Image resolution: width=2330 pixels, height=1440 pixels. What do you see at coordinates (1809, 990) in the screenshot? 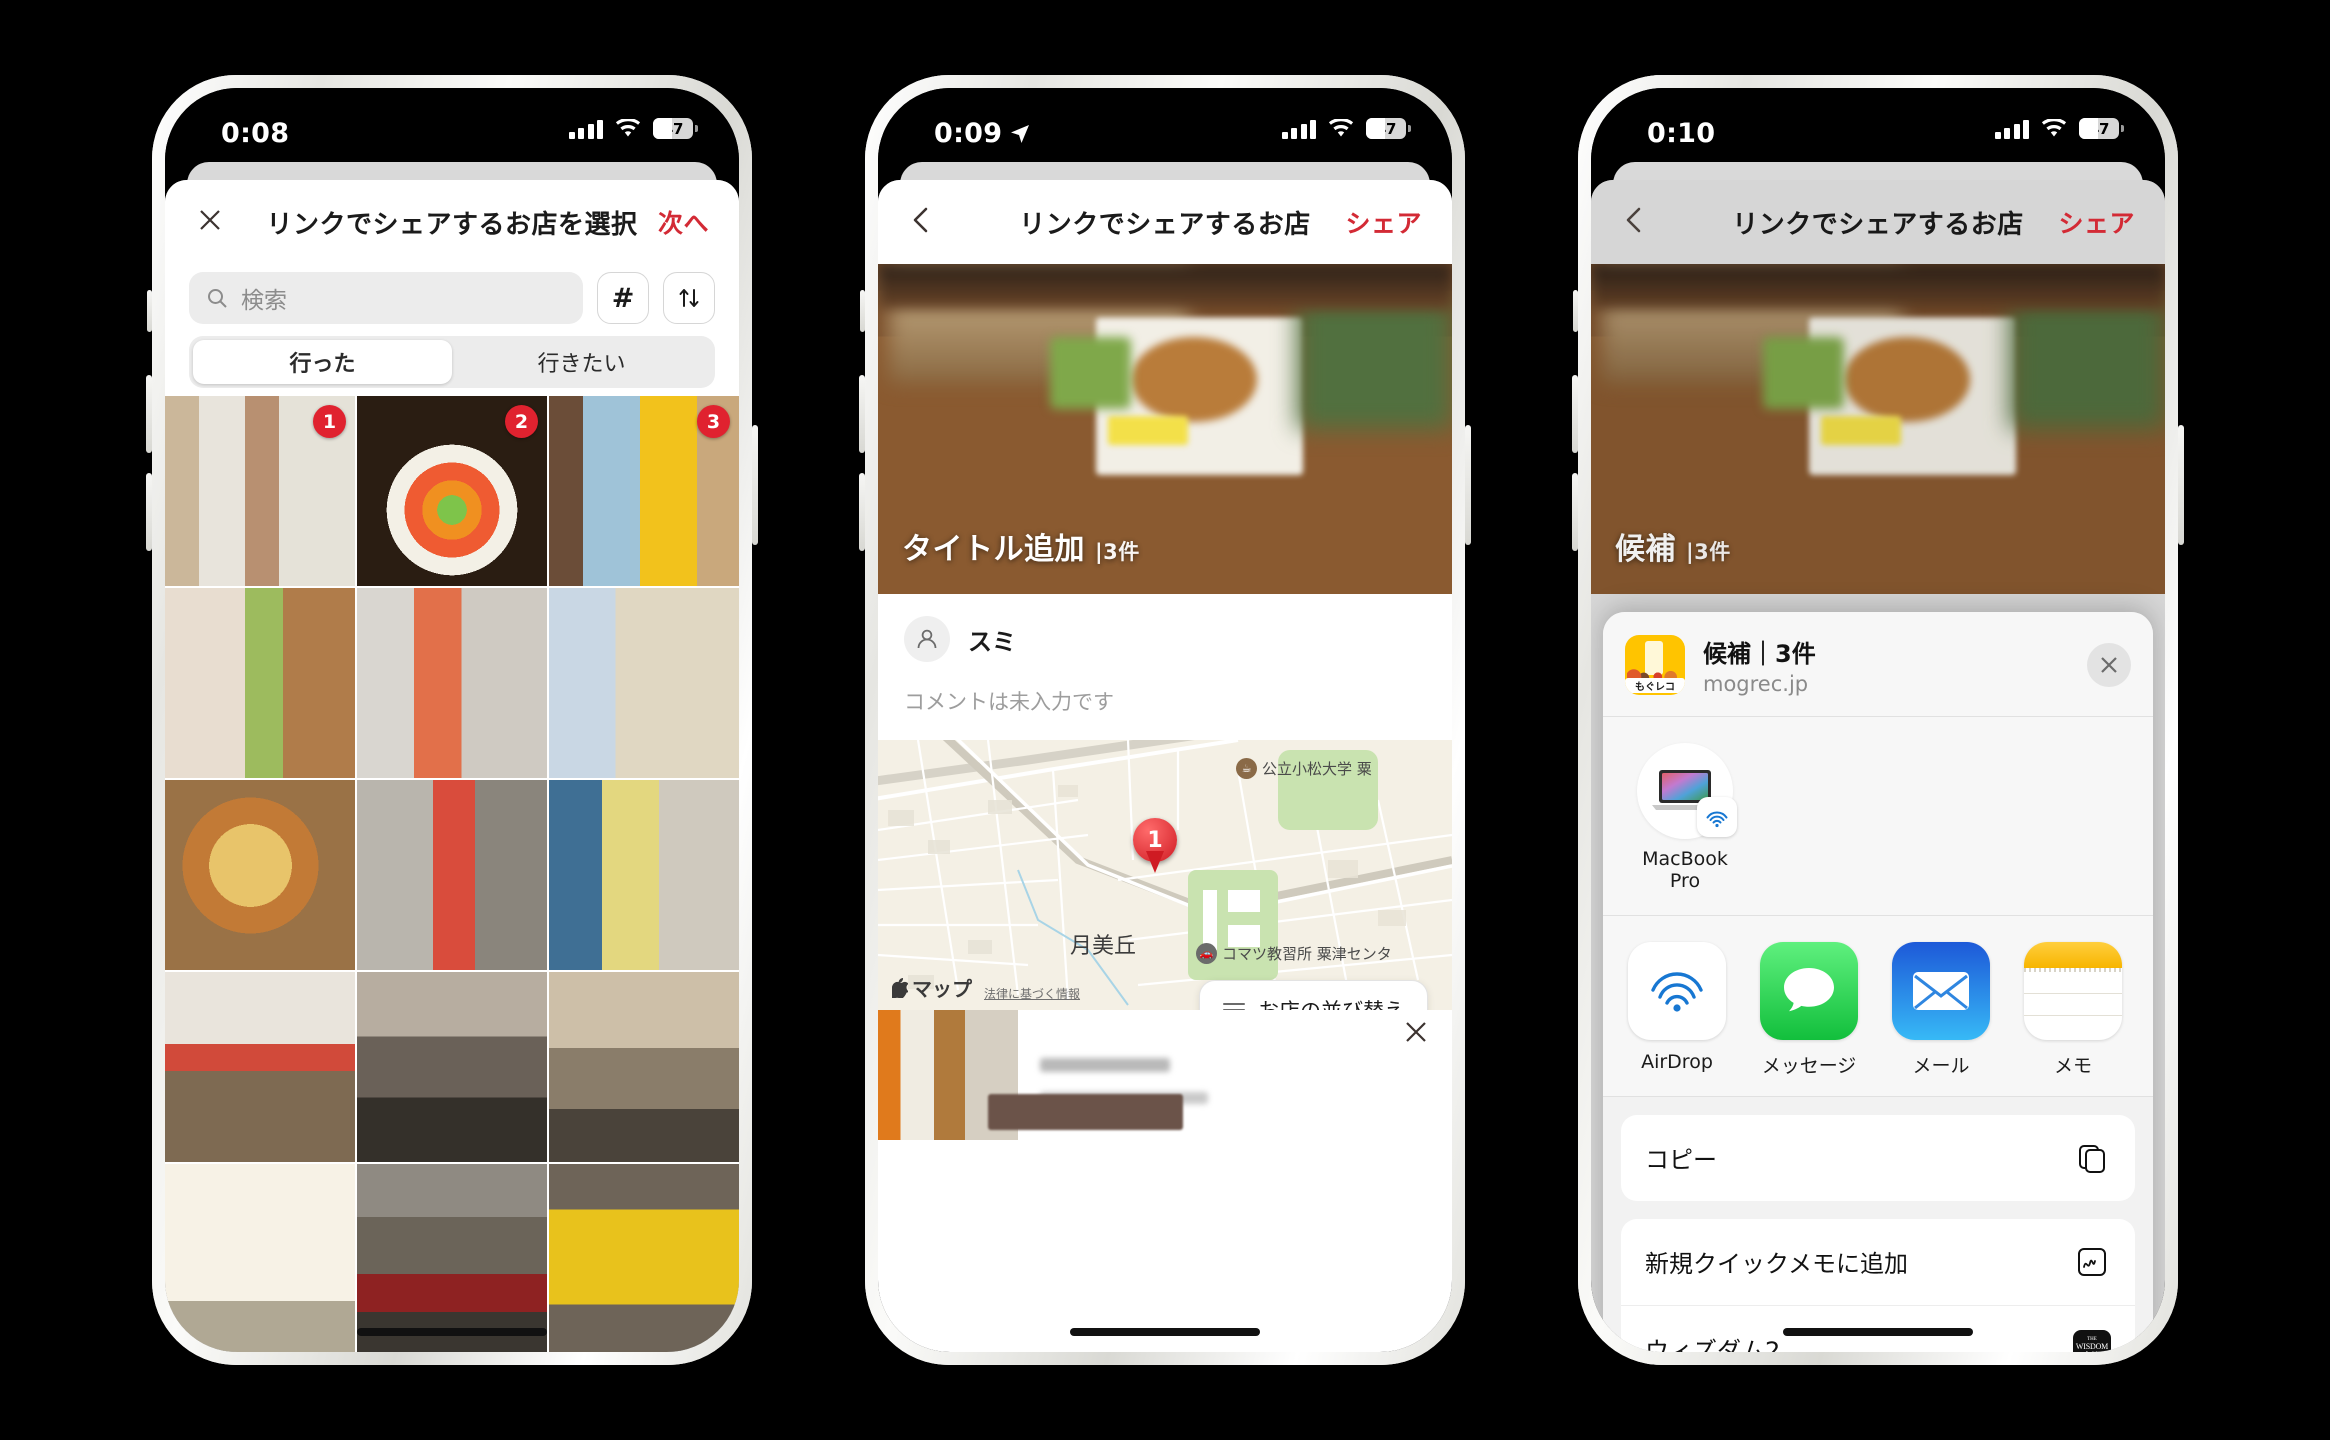
I see `messages-icon` at bounding box center [1809, 990].